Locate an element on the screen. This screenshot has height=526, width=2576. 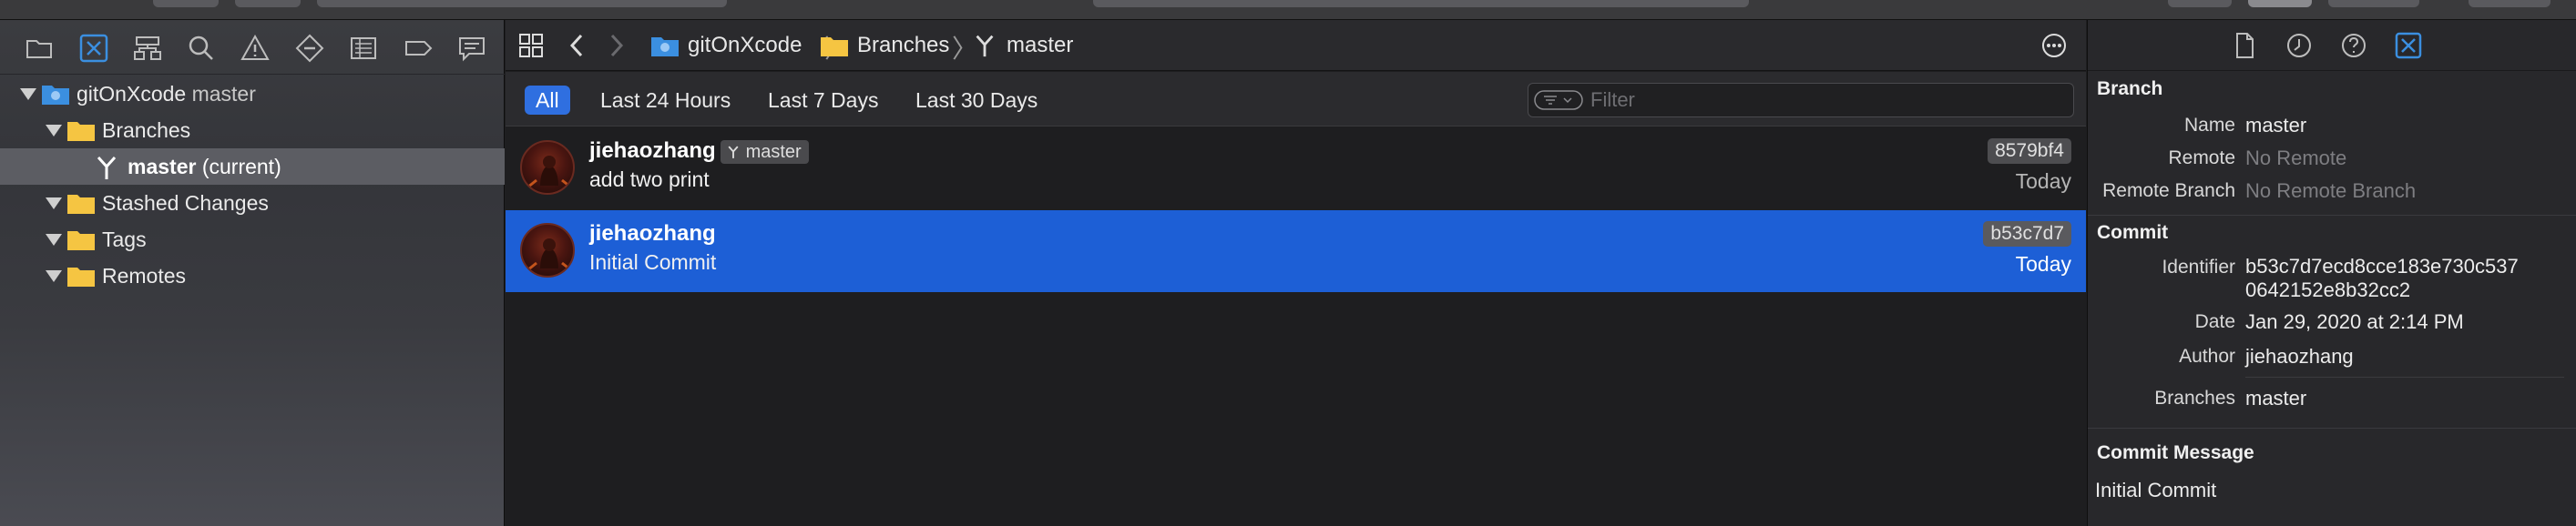
debug-icon is located at coordinates (363, 48).